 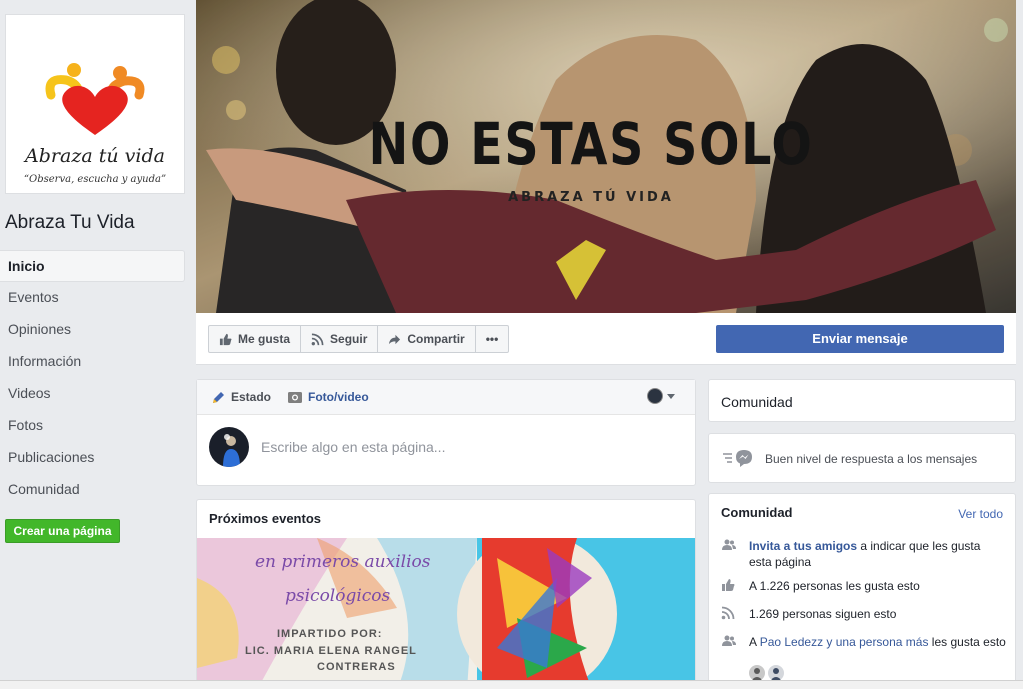 I want to click on likes-count-text: A 1.226 personas les gusta esto, so click(x=834, y=586).